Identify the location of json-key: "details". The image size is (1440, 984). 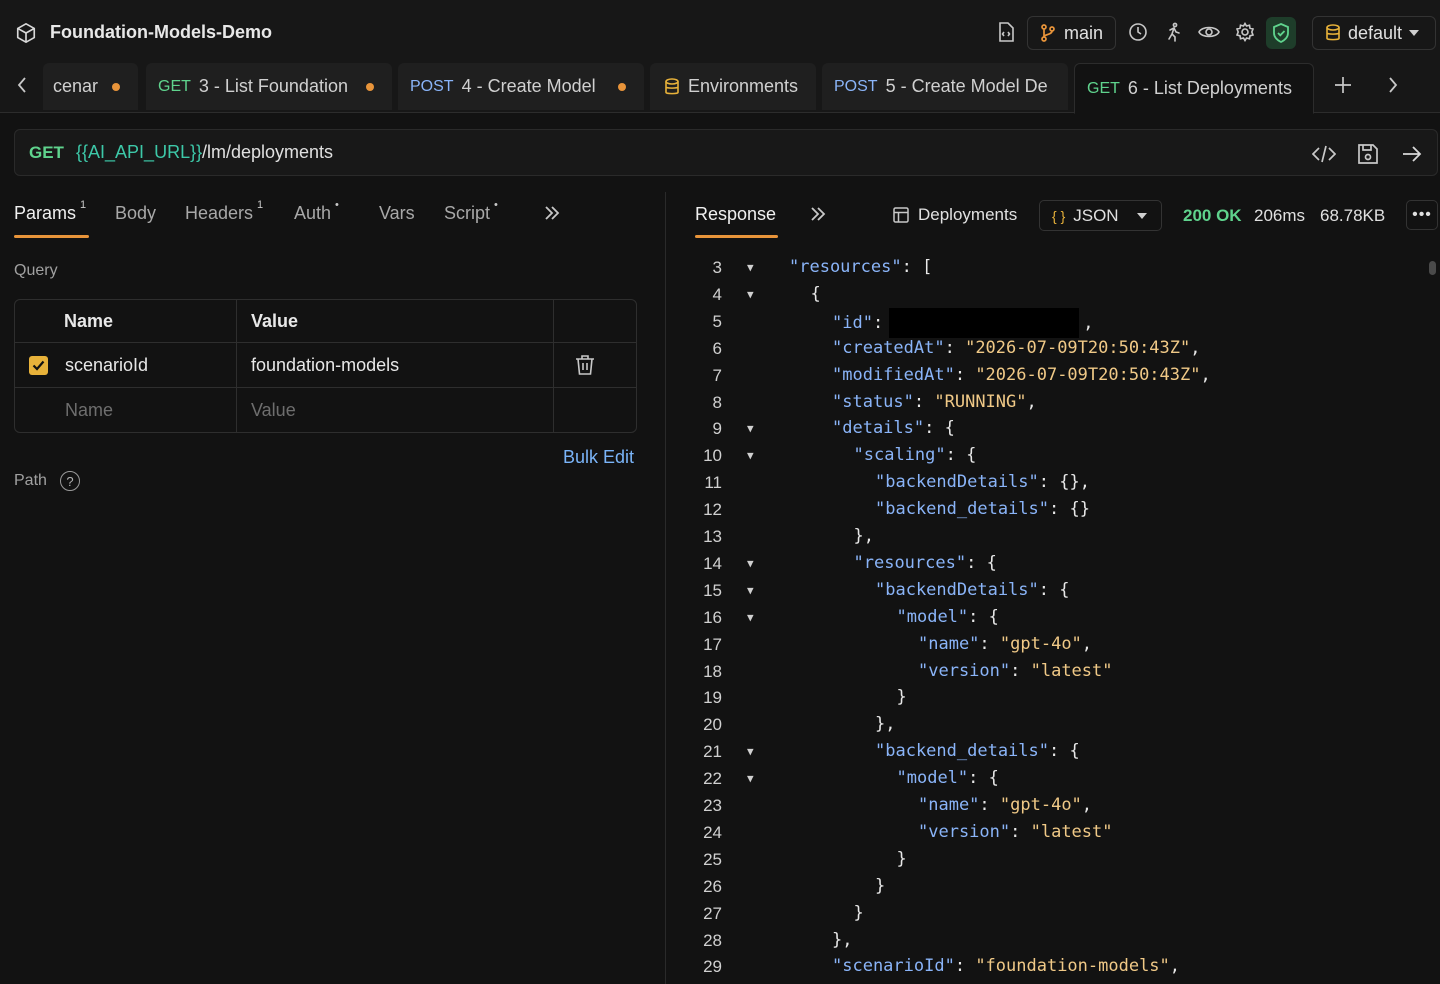
(878, 428).